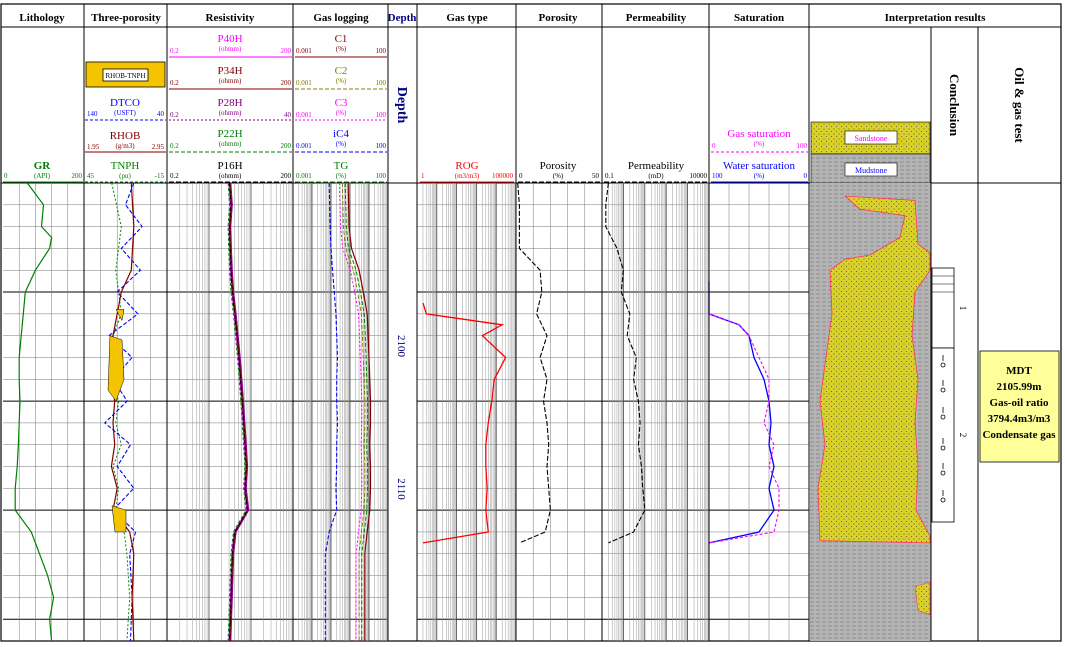 Image resolution: width=1065 pixels, height=647 pixels. I want to click on water-sat-unit: (%), so click(759, 176).